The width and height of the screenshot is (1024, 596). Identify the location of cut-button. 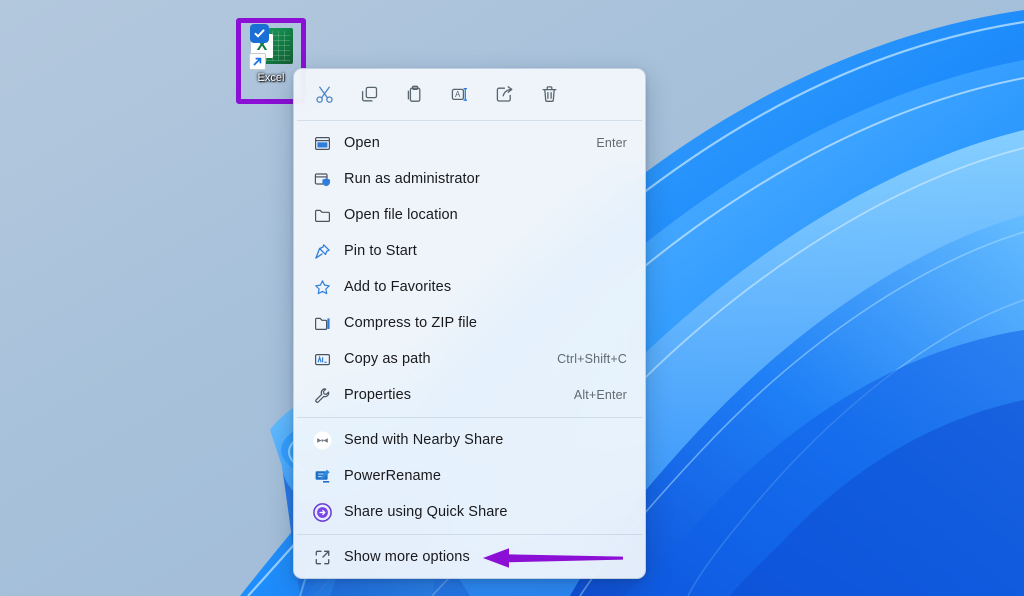
(324, 95).